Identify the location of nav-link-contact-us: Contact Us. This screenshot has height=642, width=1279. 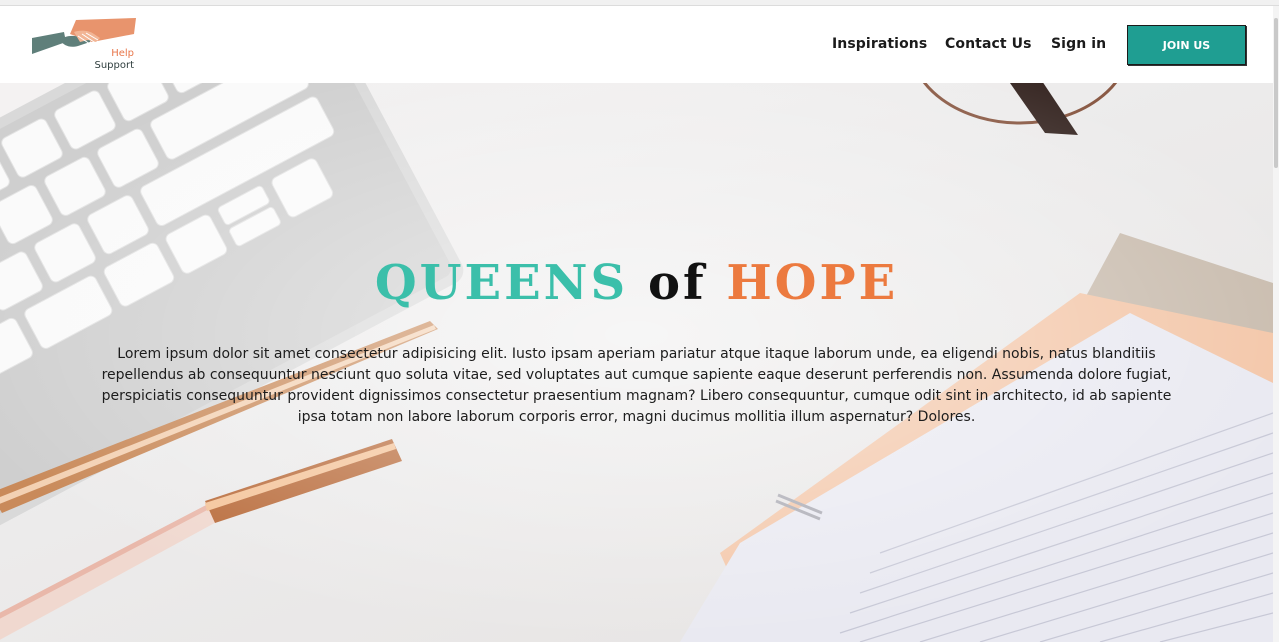
(988, 44).